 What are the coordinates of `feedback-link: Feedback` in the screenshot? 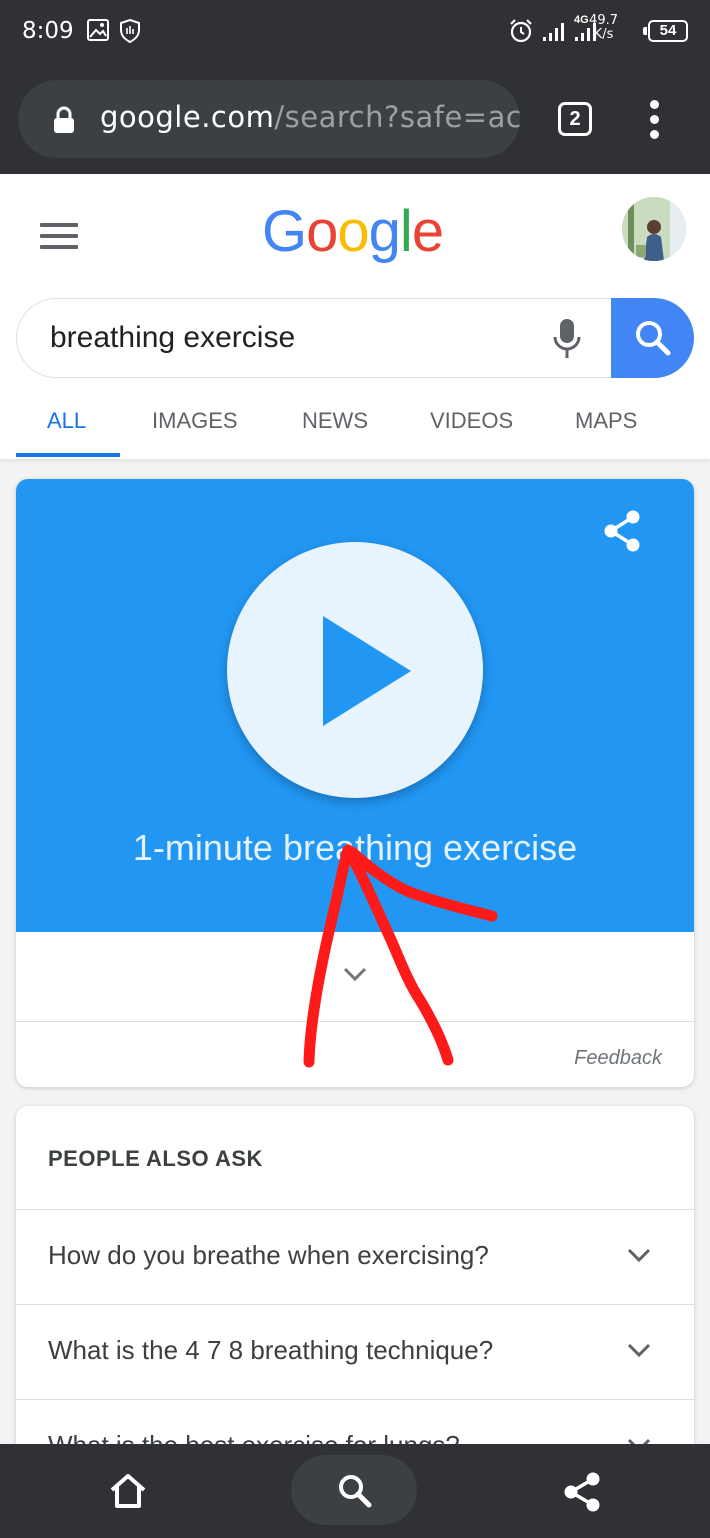 It's located at (618, 1058).